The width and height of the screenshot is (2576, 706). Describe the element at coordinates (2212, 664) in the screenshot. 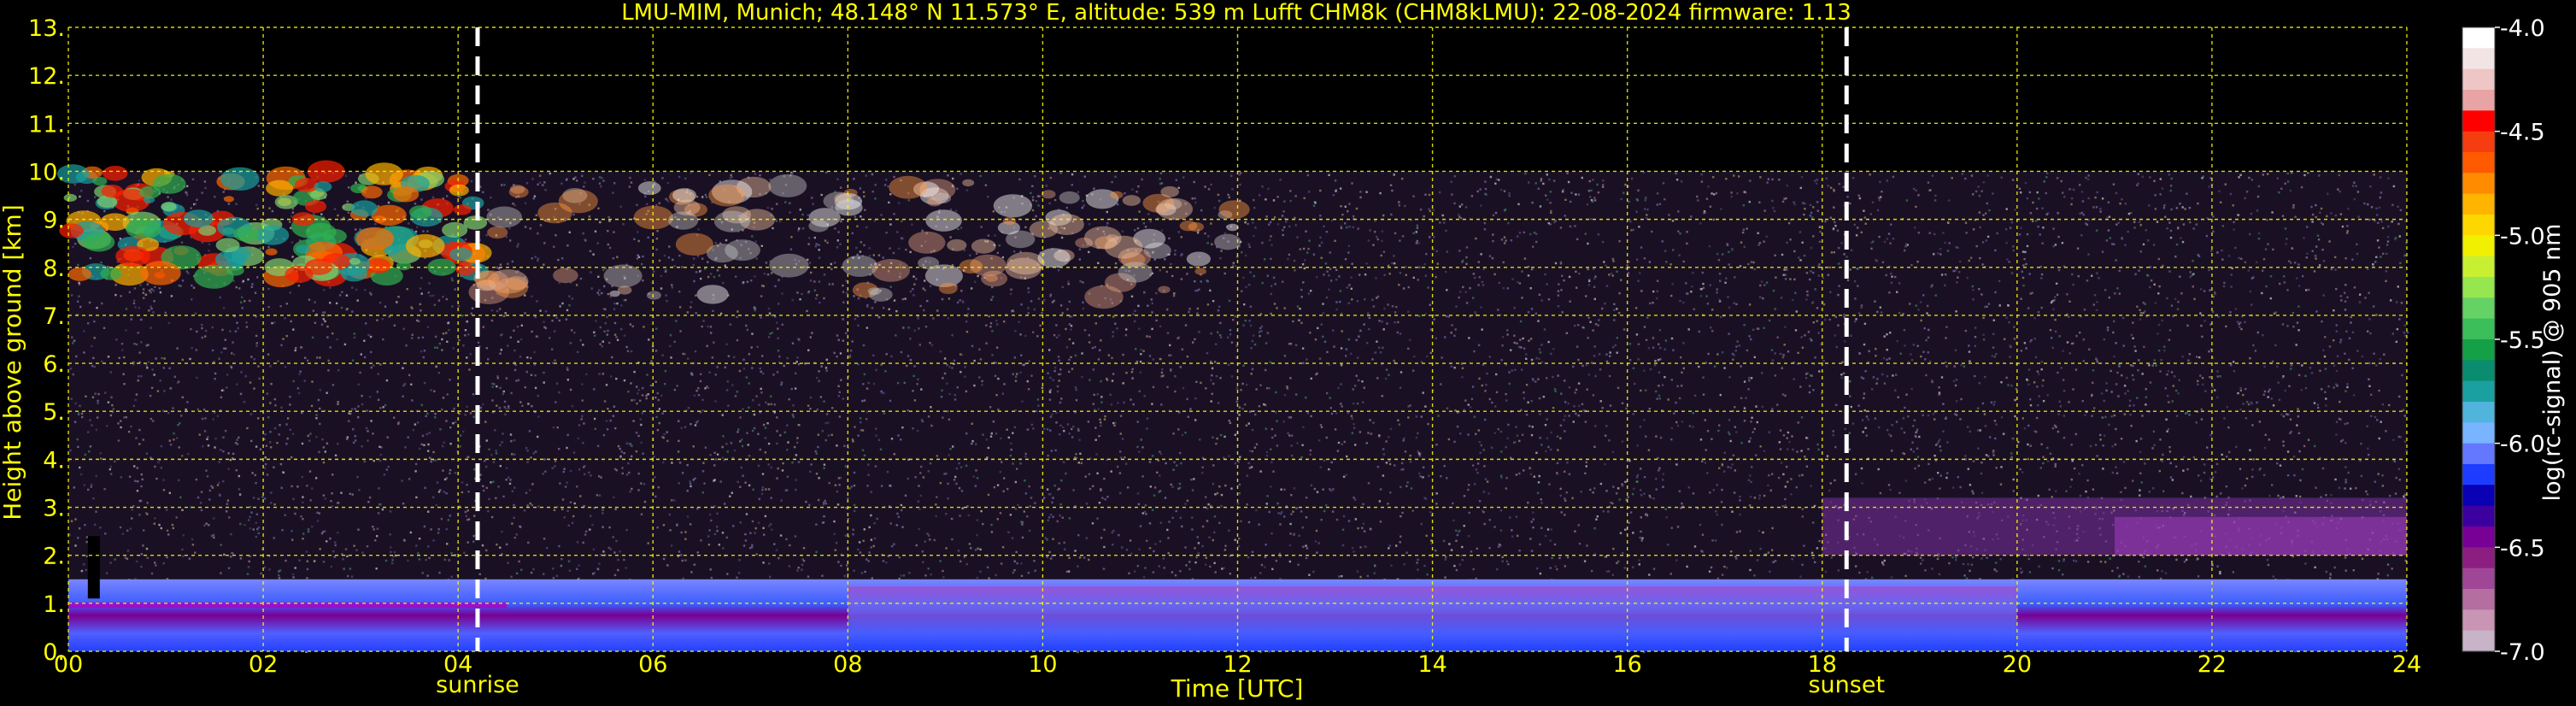

I see `x-tick-label: 22` at that location.